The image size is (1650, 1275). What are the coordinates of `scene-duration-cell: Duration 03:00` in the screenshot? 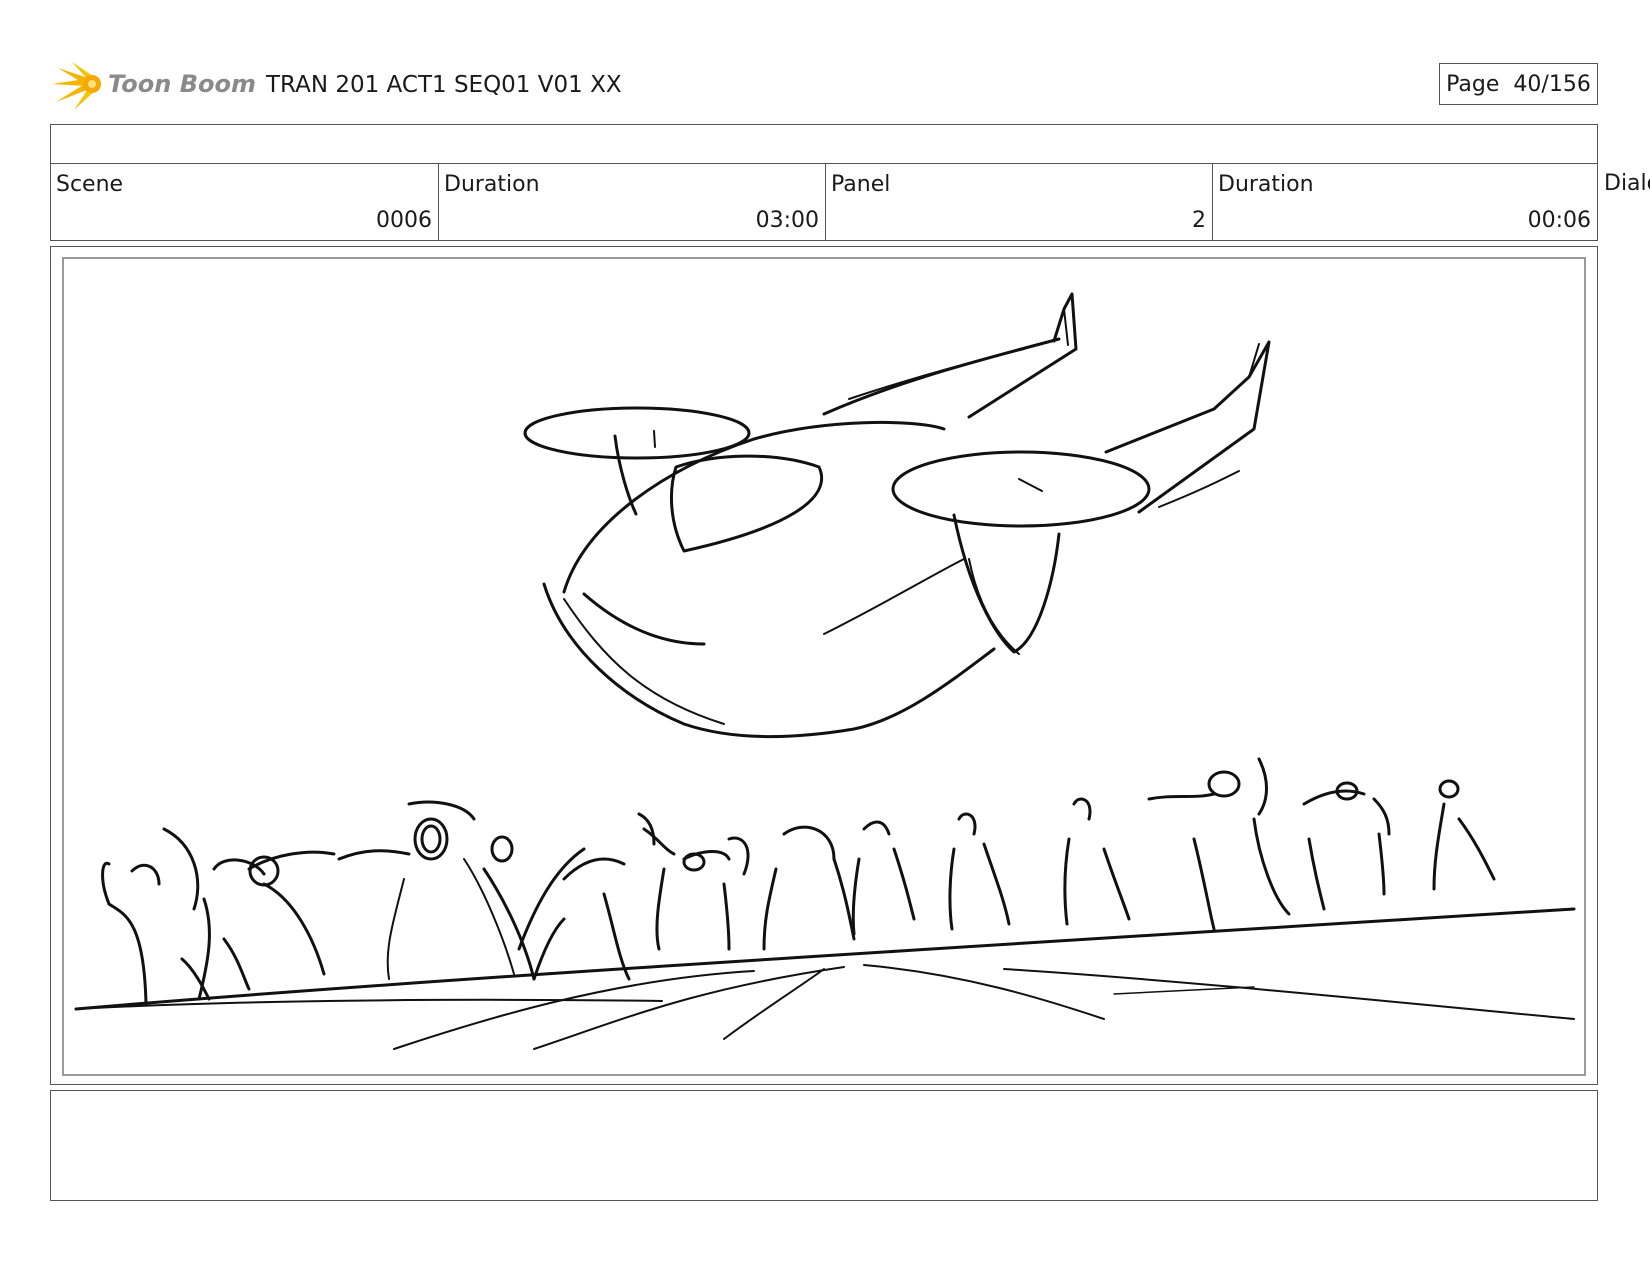 It's located at (632, 202).